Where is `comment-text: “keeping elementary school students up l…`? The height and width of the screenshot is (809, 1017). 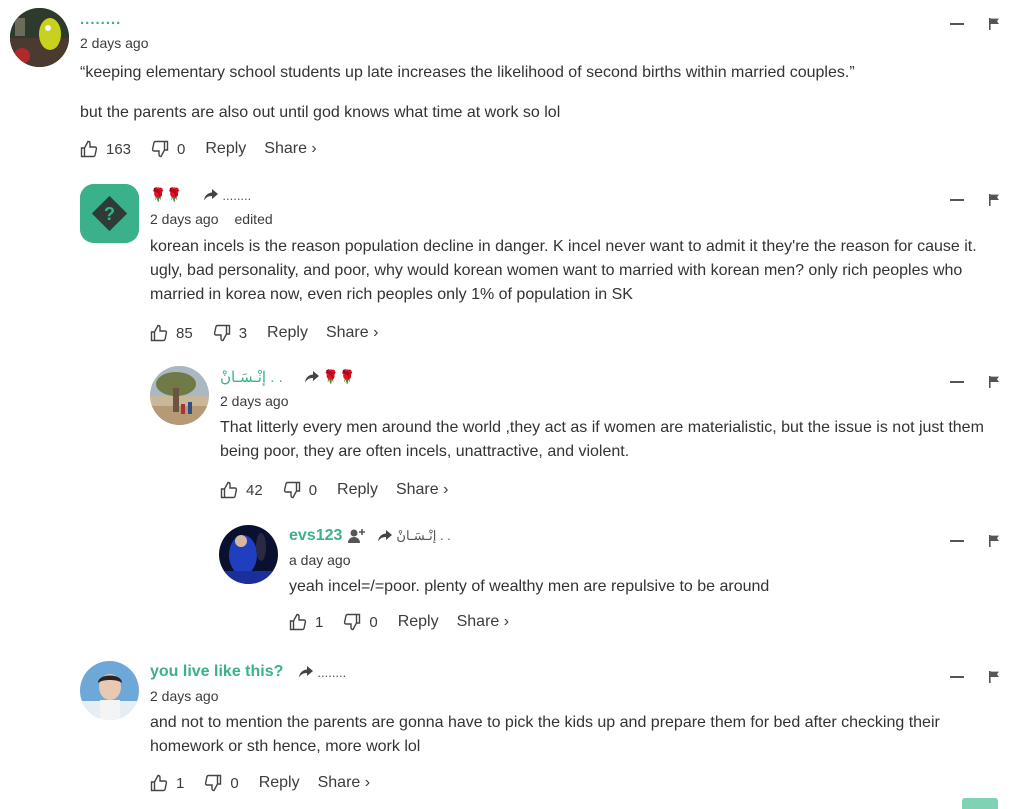
comment-text: “keeping elementary school students up l… is located at coordinates (540, 93).